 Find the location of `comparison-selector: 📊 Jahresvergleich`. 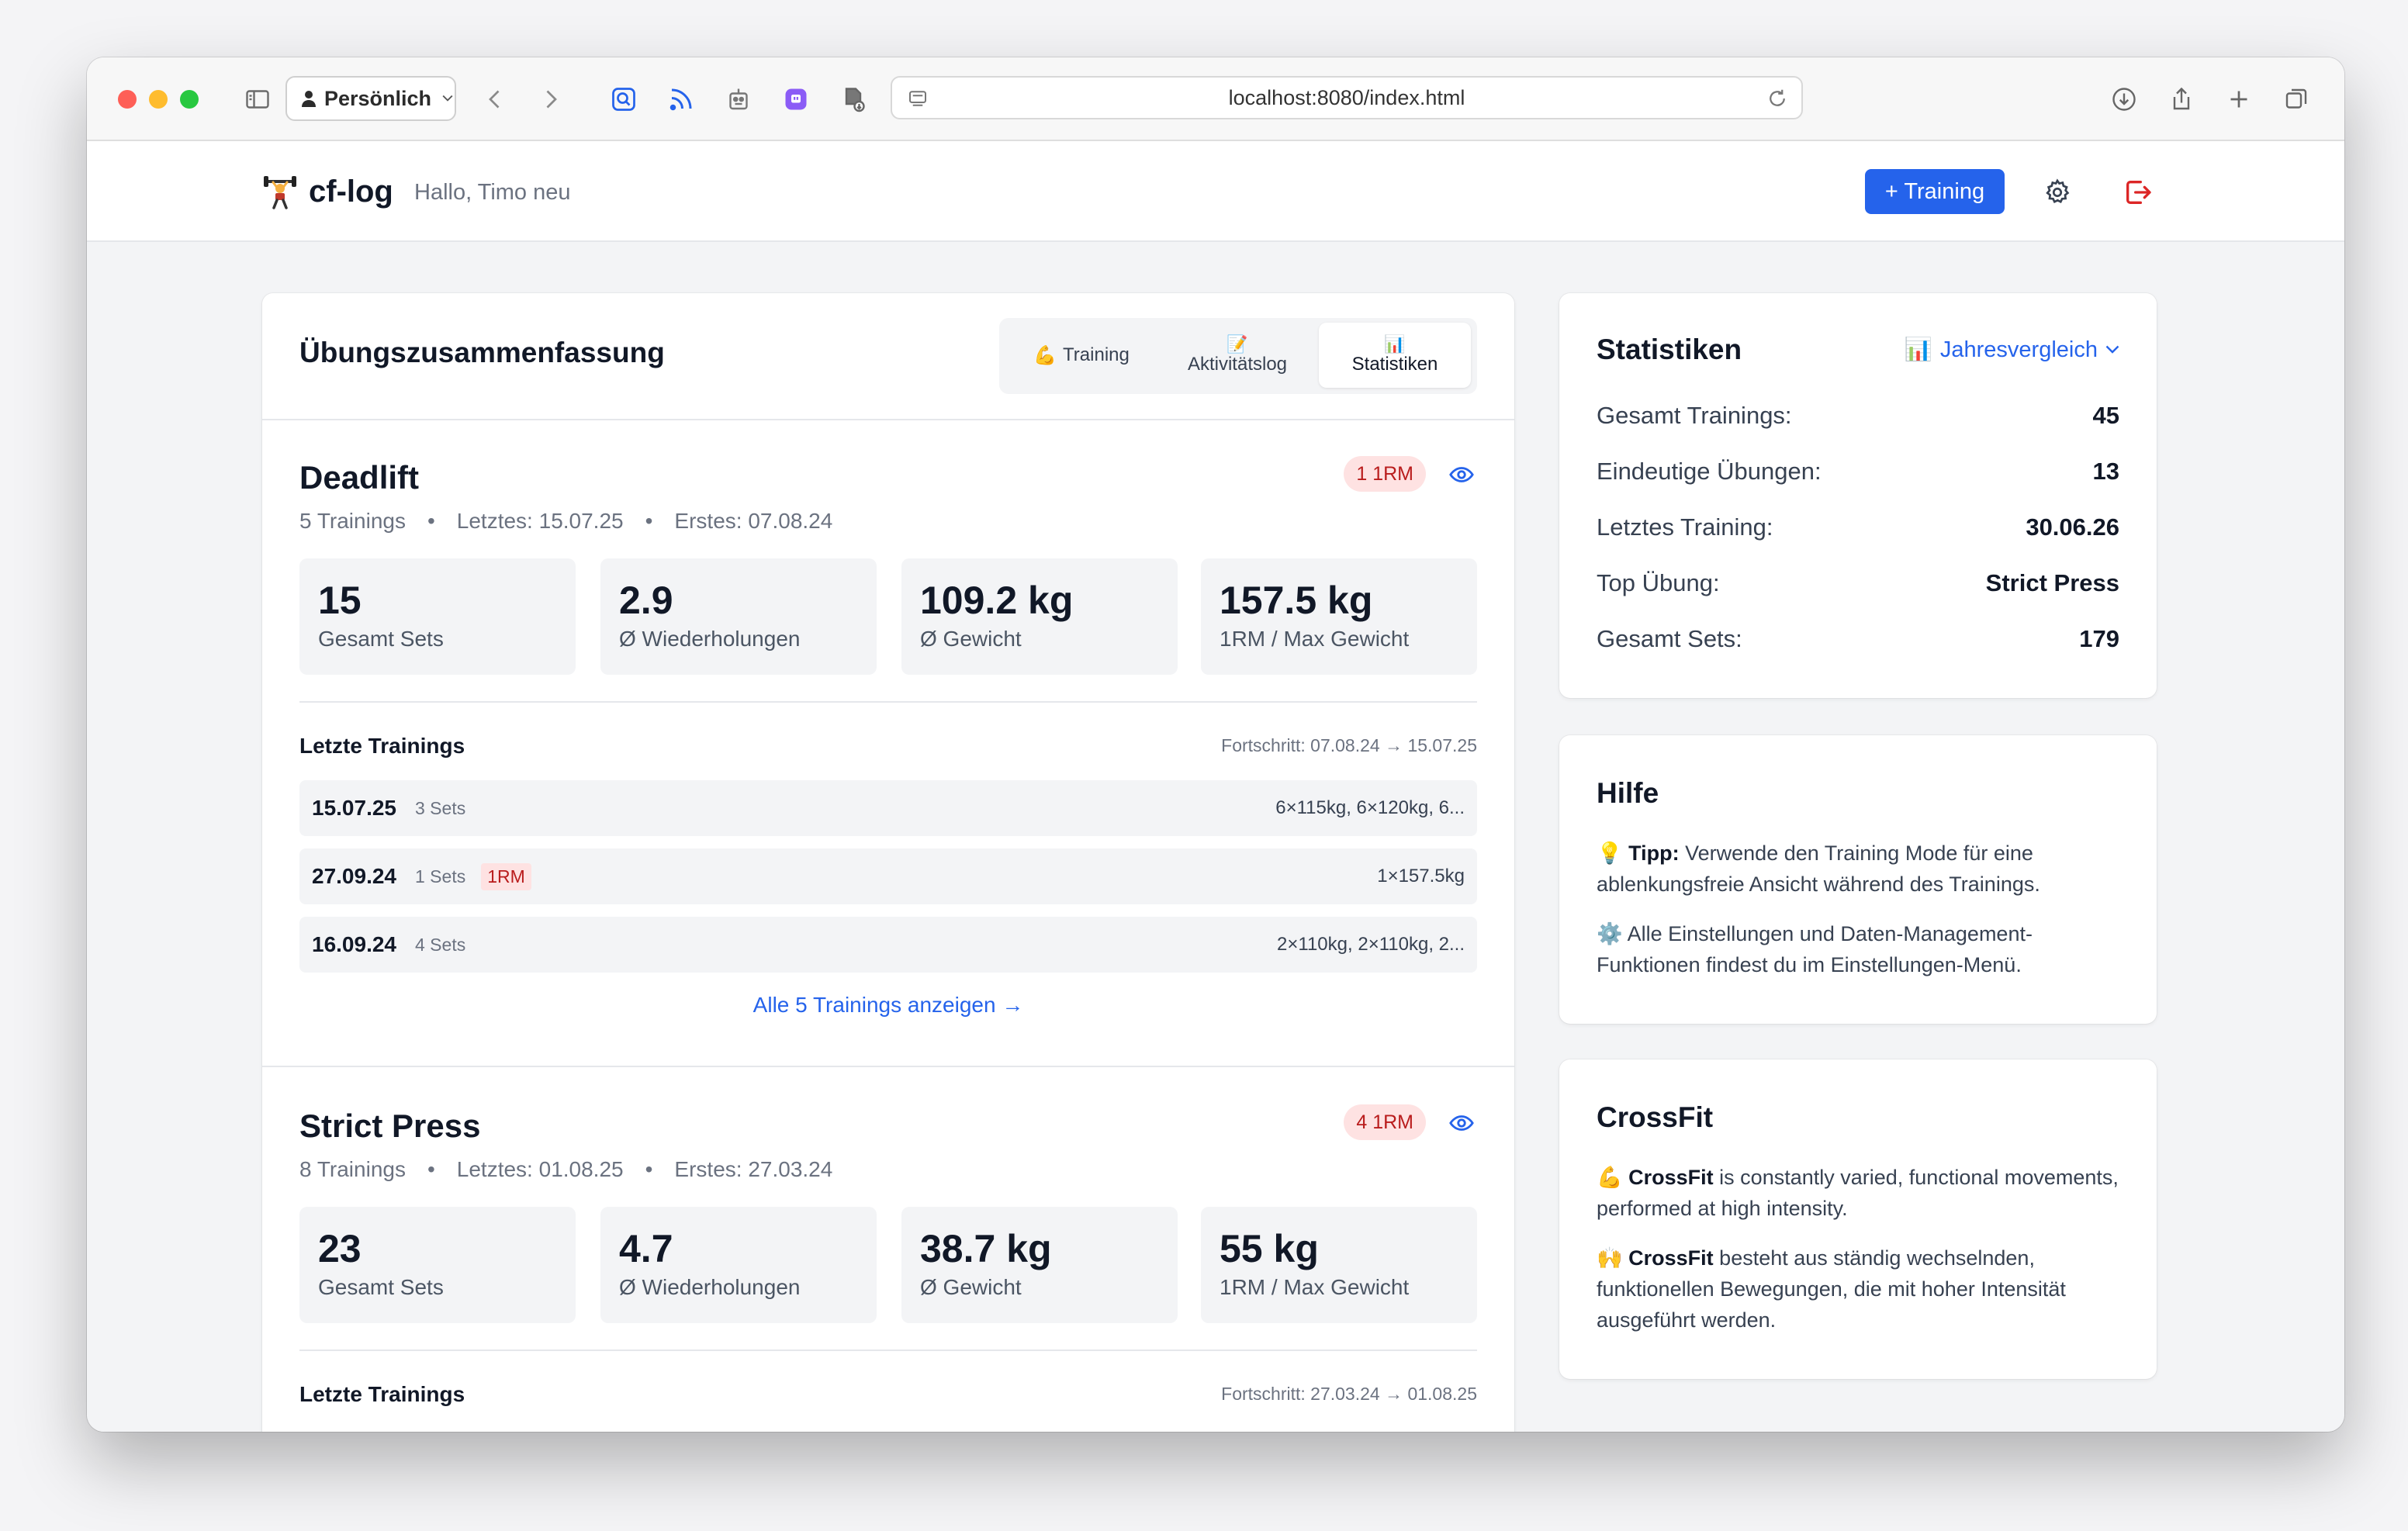

comparison-selector: 📊 Jahresvergleich is located at coordinates (2012, 350).